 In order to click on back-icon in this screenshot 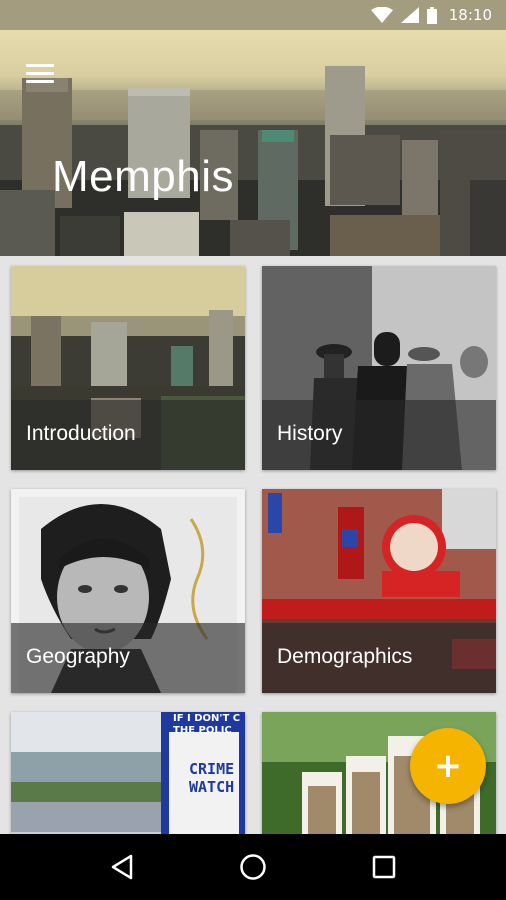, I will do `click(121, 867)`.